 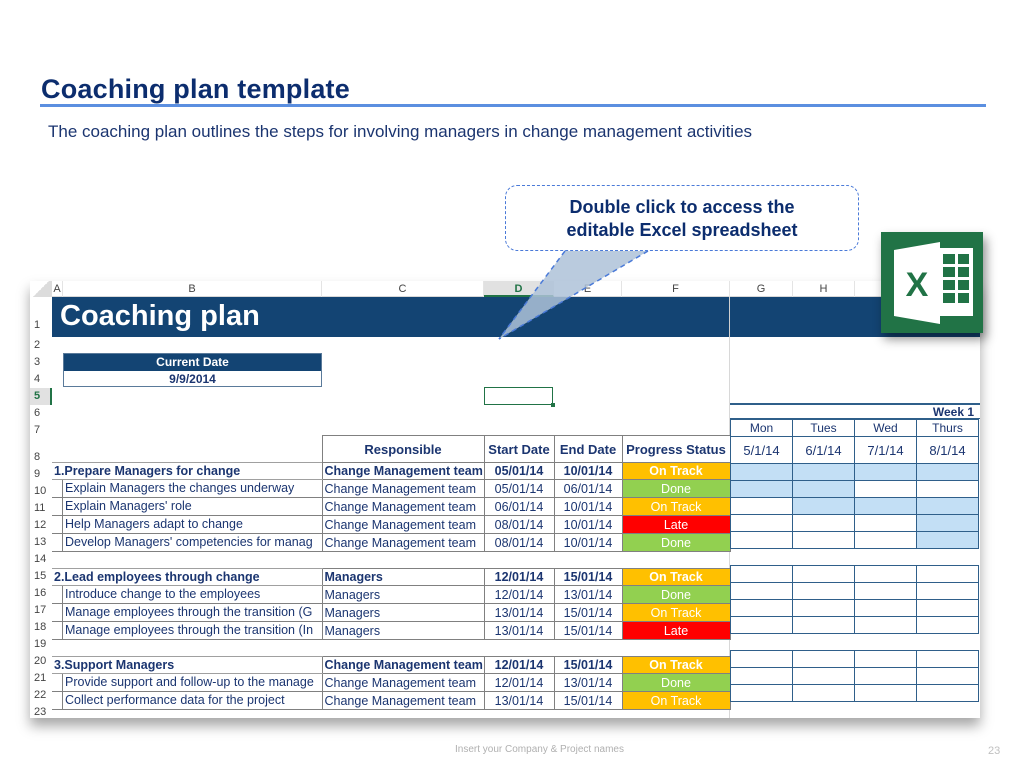 What do you see at coordinates (41, 491) in the screenshot?
I see `row-header: 10` at bounding box center [41, 491].